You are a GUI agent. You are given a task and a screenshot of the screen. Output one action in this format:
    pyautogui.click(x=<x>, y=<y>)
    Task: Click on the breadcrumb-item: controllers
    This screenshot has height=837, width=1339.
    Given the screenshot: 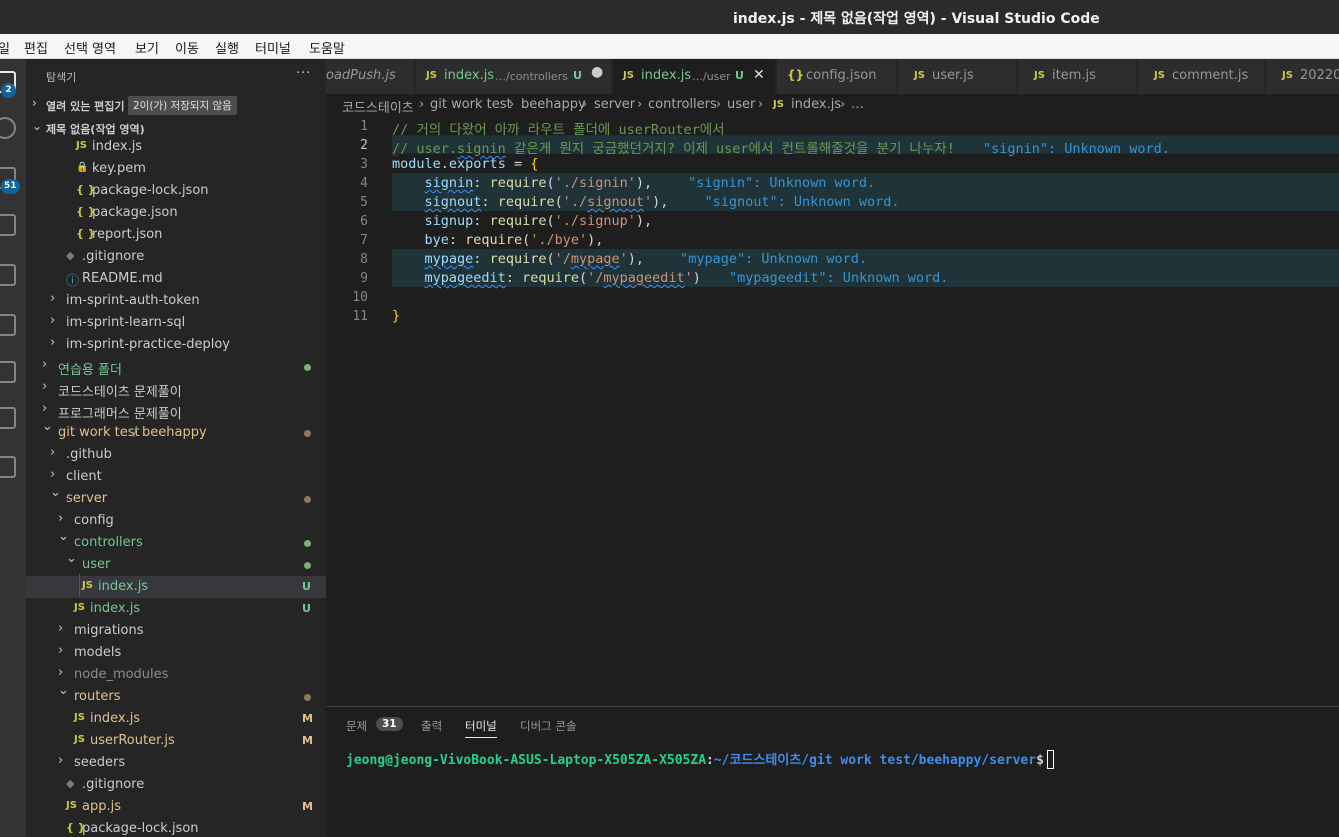 What is the action you would take?
    pyautogui.click(x=682, y=104)
    